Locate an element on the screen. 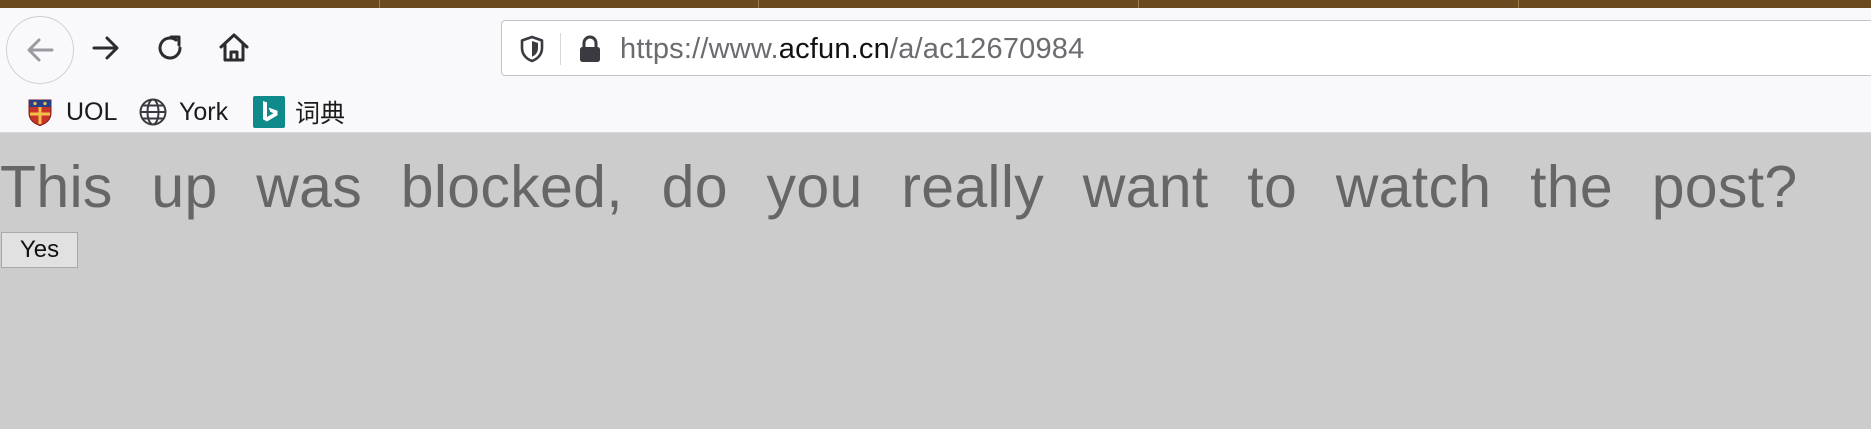 The width and height of the screenshot is (1871, 429). reload-icon is located at coordinates (170, 47).